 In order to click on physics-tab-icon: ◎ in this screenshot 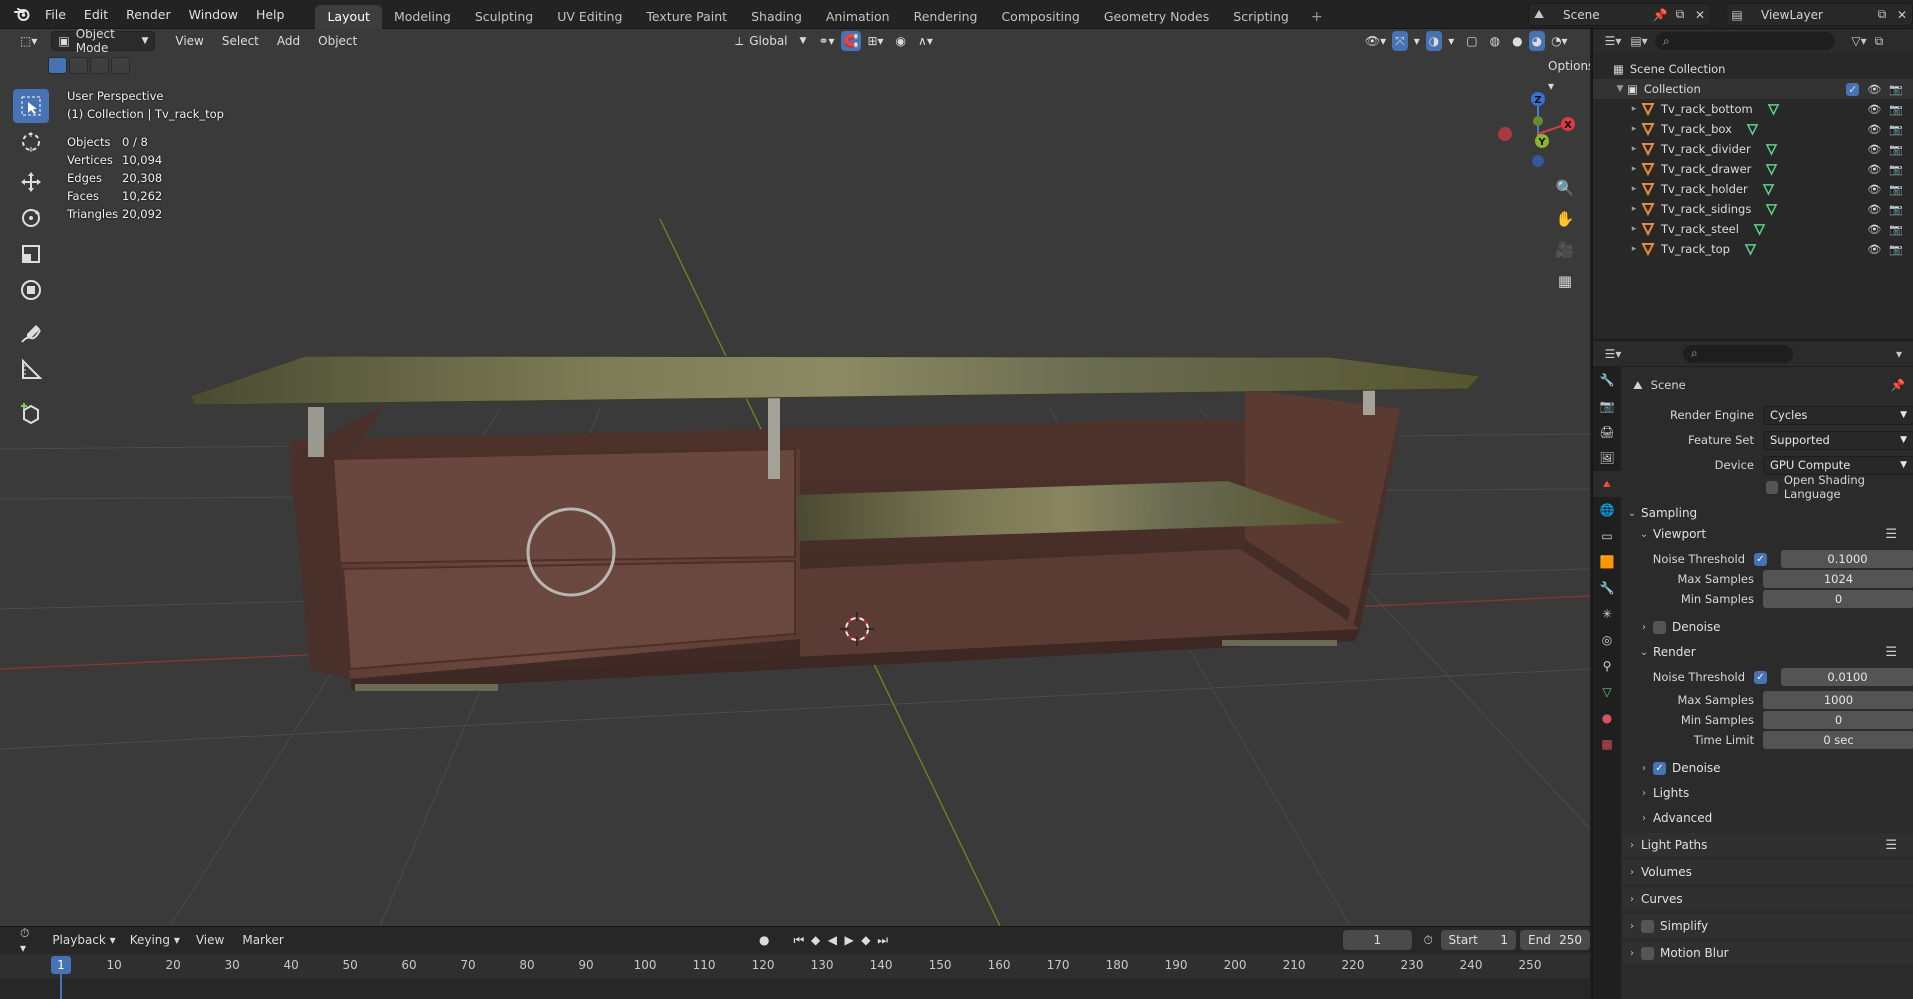, I will do `click(1607, 640)`.